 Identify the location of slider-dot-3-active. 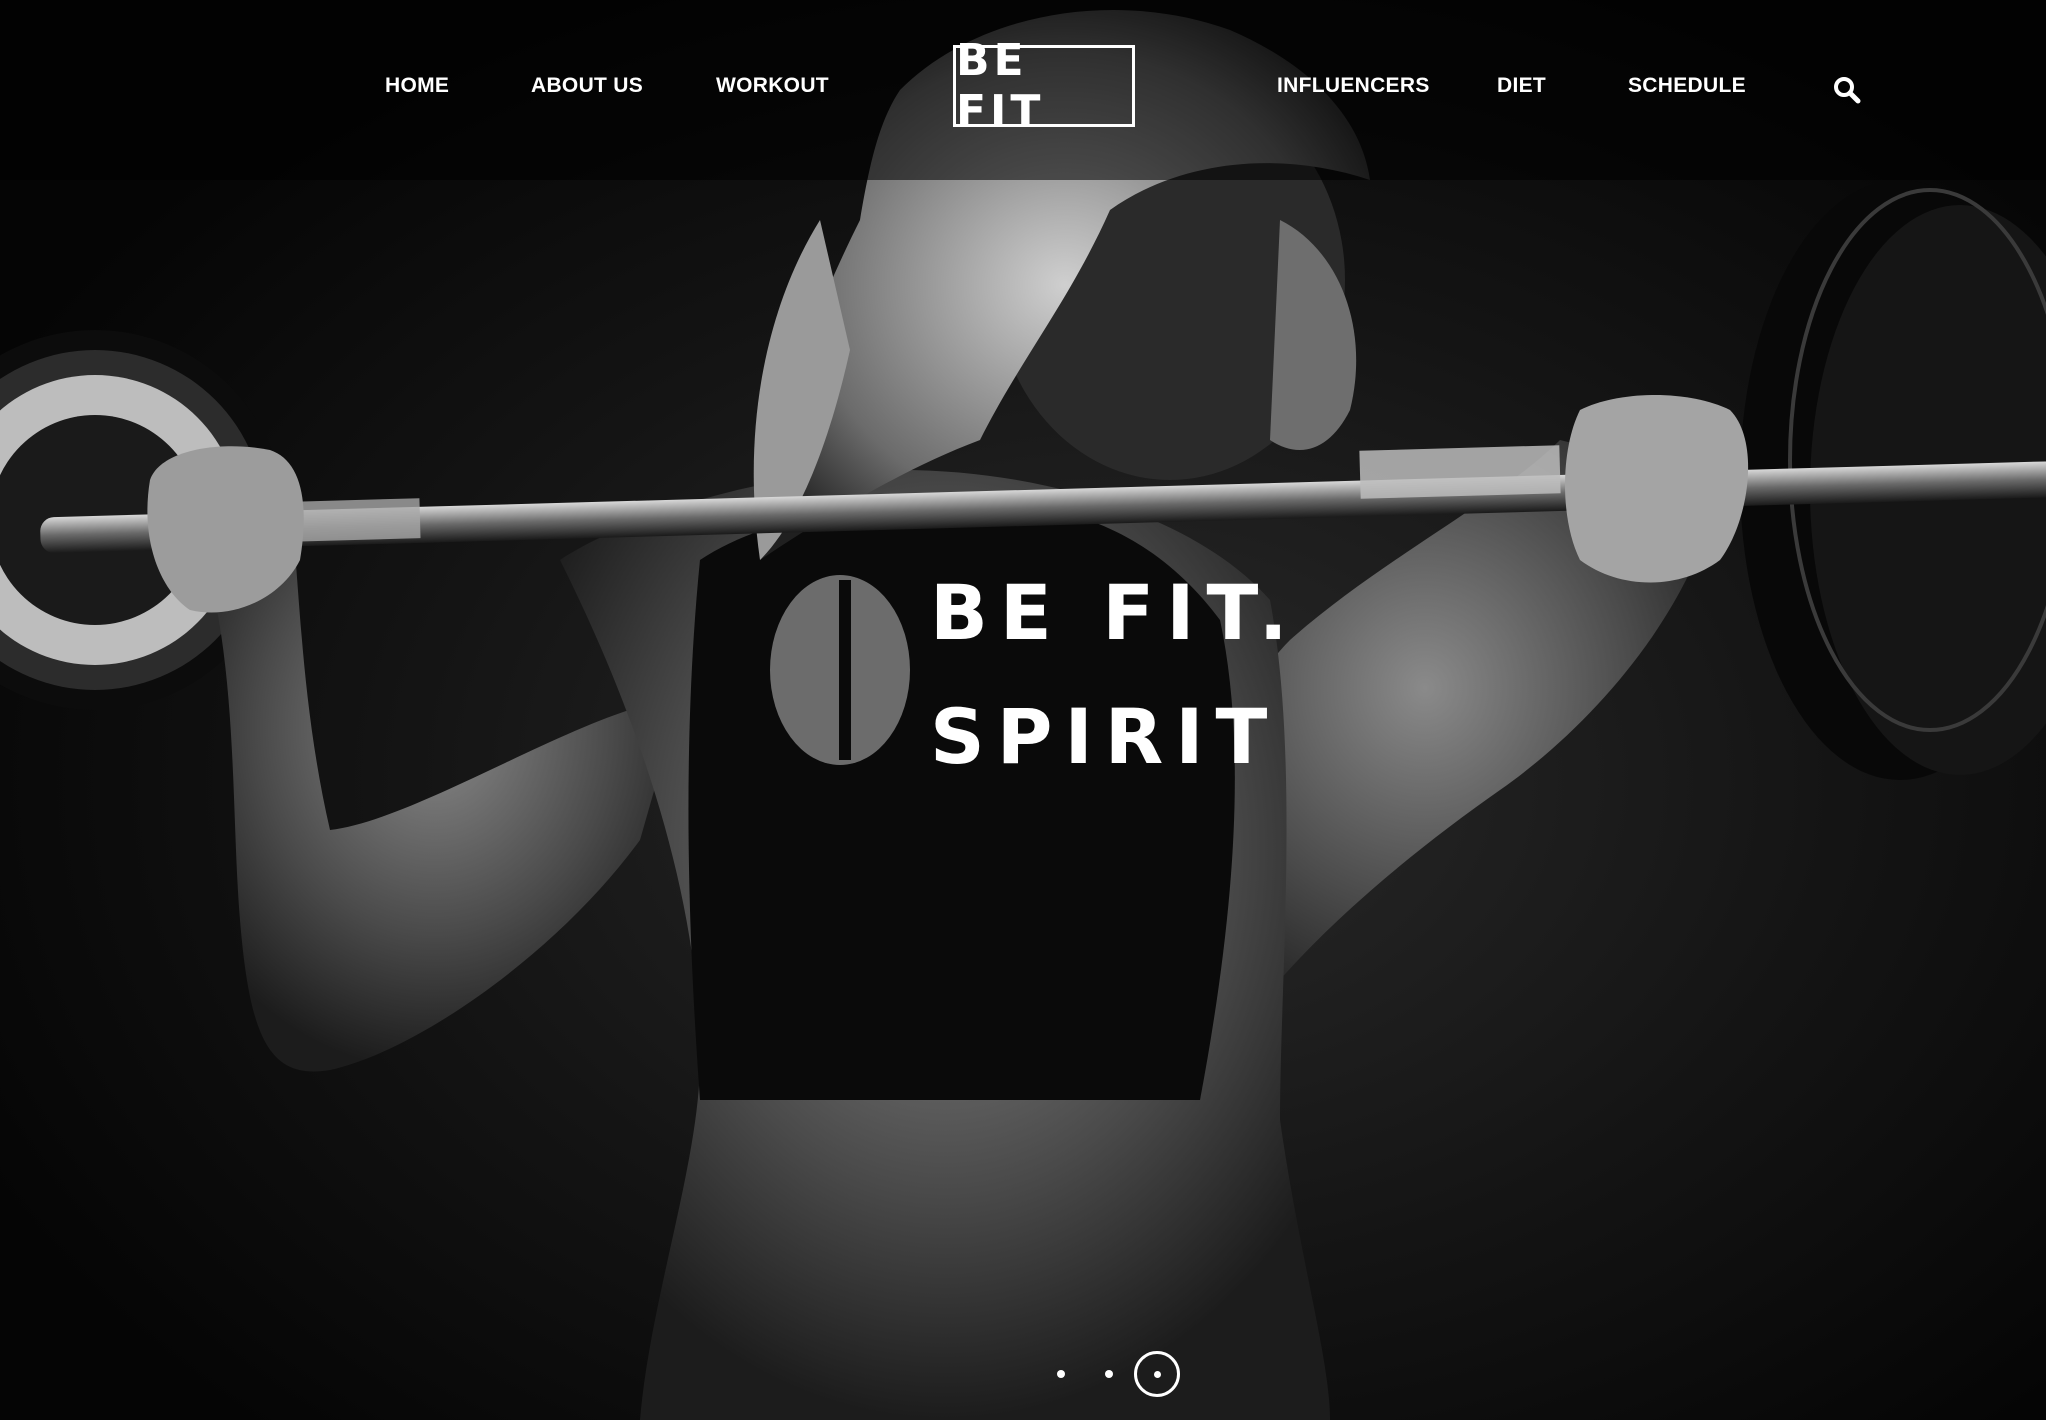
(1157, 1374).